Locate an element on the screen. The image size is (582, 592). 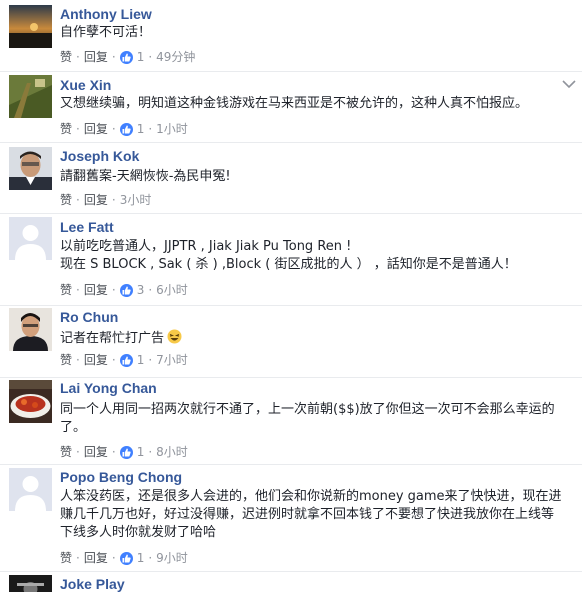
timestamp: 6小时 is located at coordinates (172, 290).